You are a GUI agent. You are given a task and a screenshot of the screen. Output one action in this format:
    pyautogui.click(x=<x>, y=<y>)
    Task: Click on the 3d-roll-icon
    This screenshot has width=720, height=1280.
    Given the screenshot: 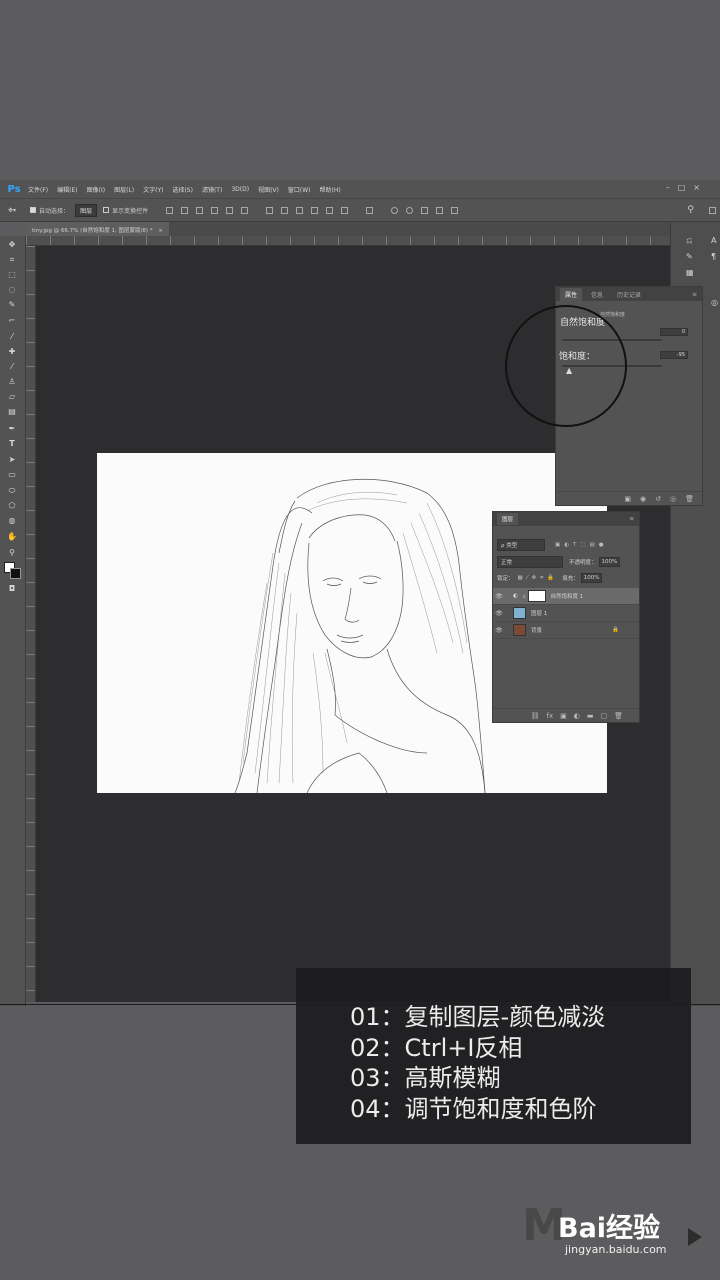 What is the action you would take?
    pyautogui.click(x=410, y=210)
    